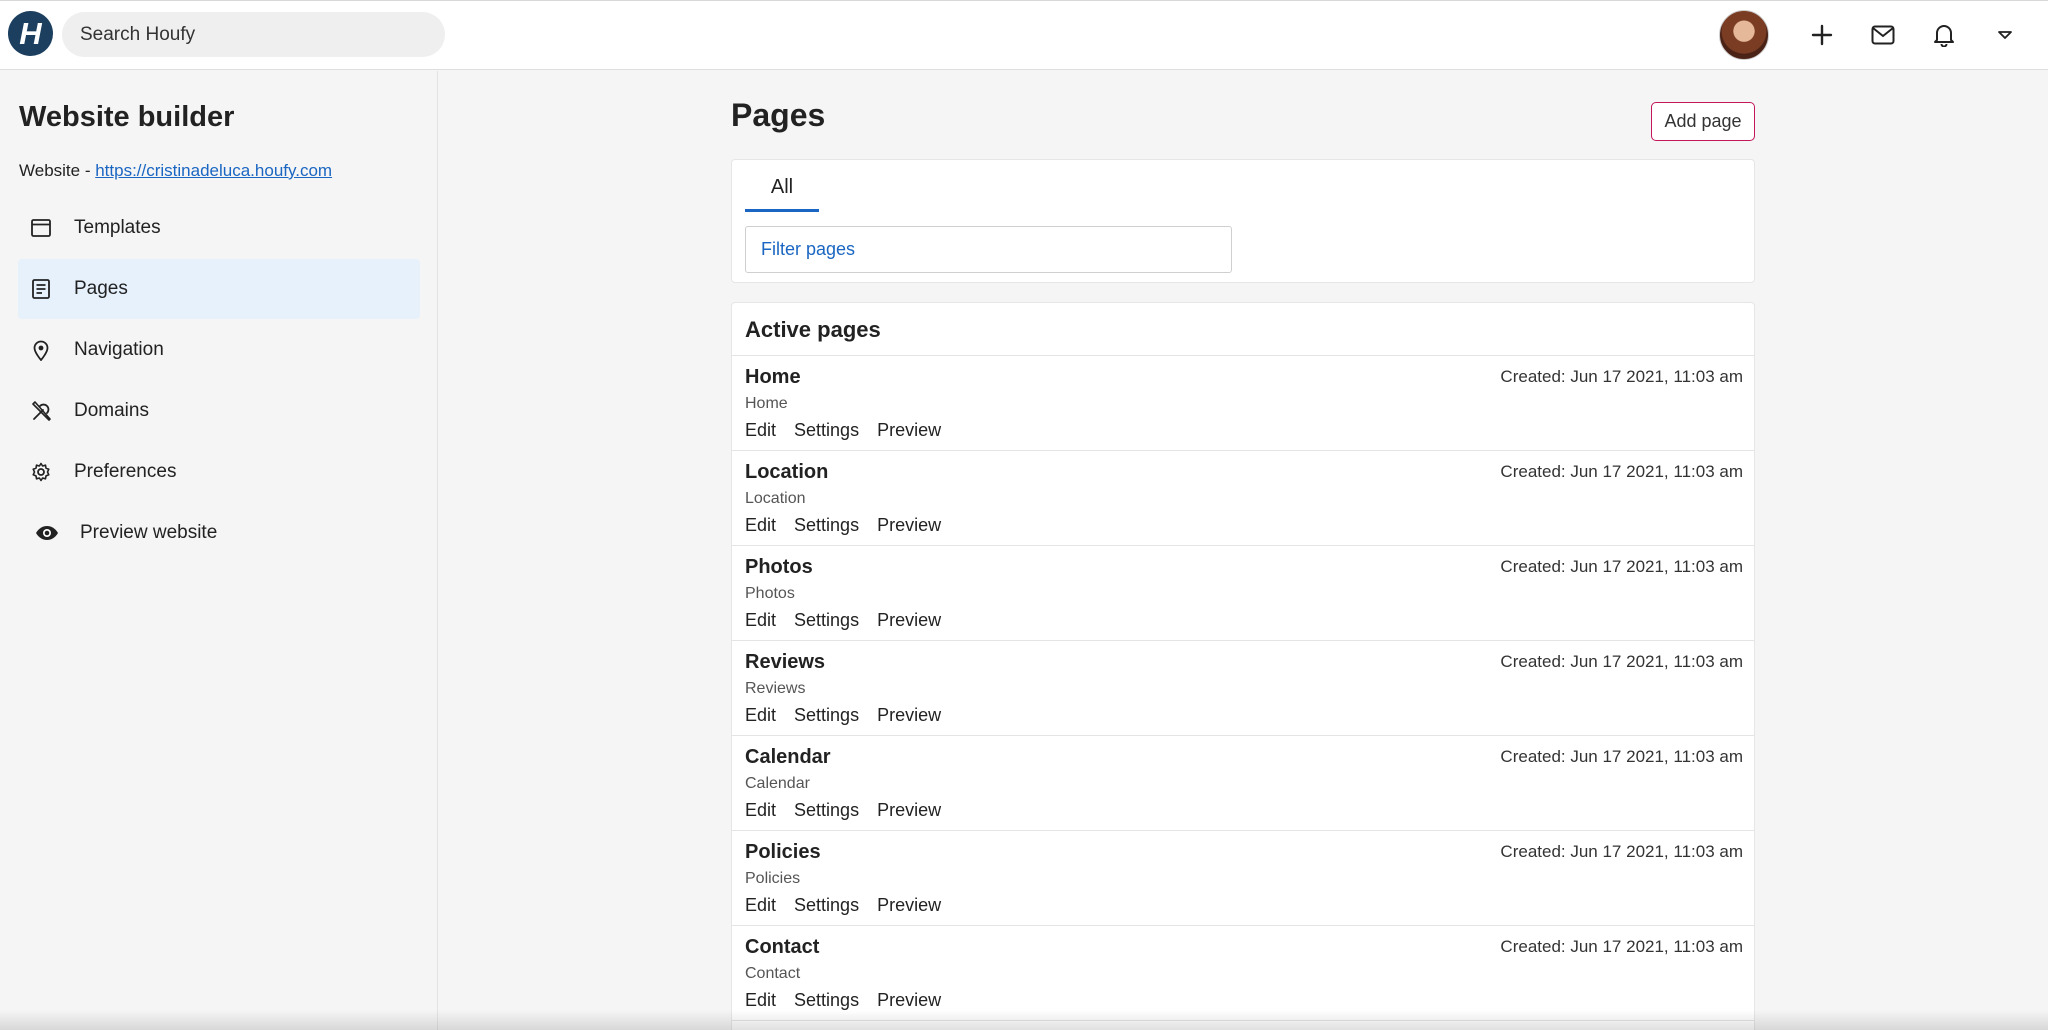 This screenshot has width=2048, height=1030. Describe the element at coordinates (788, 757) in the screenshot. I see `page-name: Calendar` at that location.